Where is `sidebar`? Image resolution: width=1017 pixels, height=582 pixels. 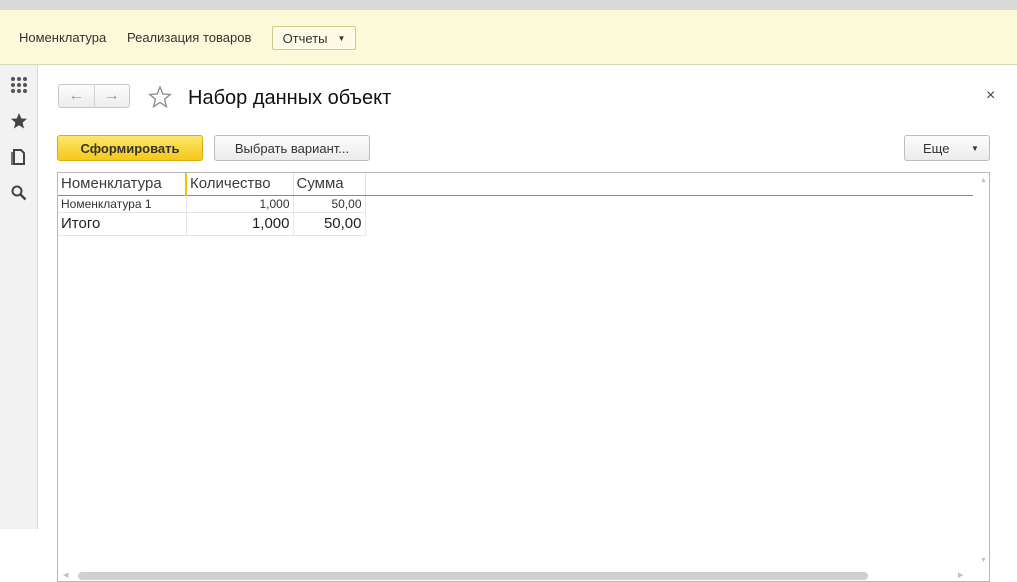
sidebar is located at coordinates (19, 297).